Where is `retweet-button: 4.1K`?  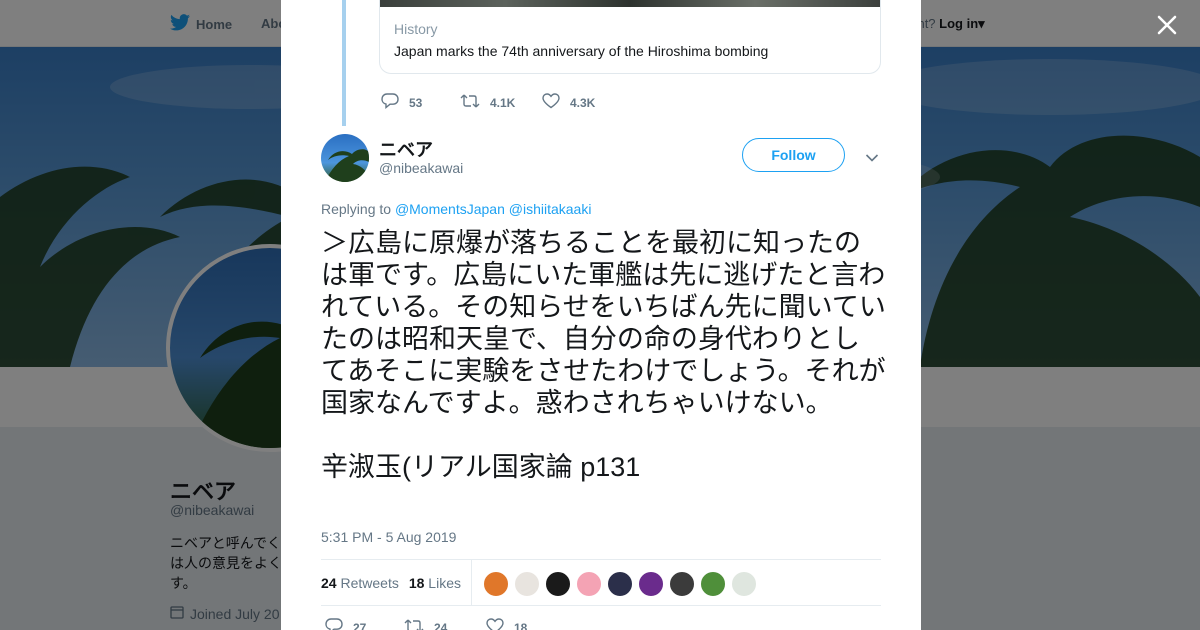
retweet-button: 4.1K is located at coordinates (501, 102).